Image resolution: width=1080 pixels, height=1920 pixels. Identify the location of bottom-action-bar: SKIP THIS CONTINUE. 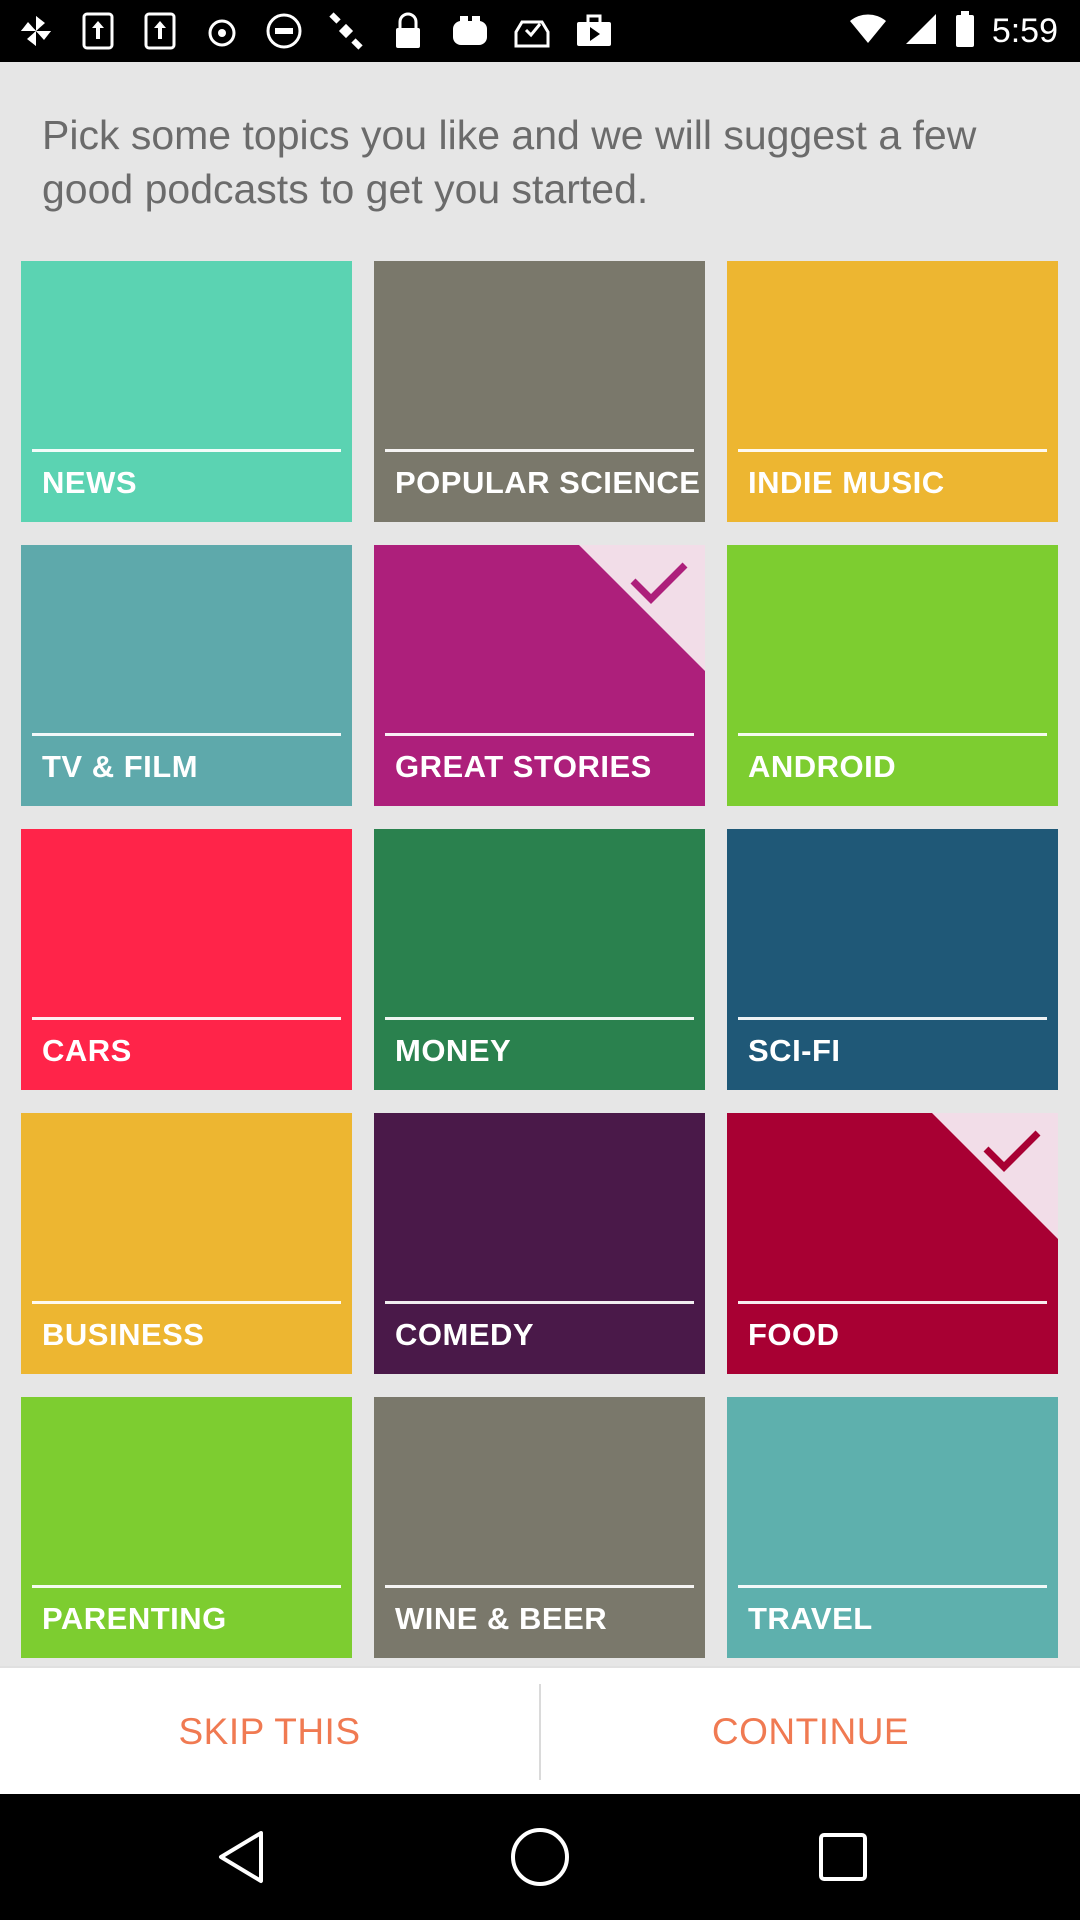
(540, 1731).